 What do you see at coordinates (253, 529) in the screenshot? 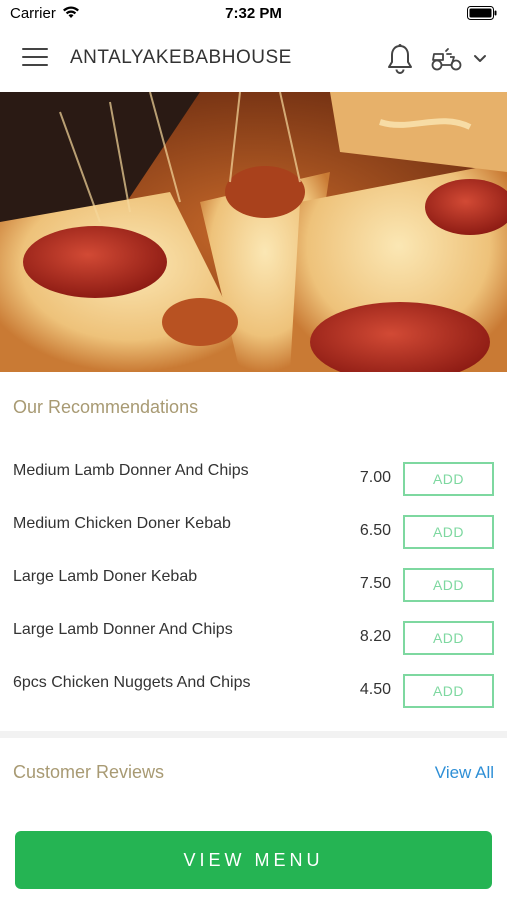
I see `list-item: Medium Chicken Doner Kebab 6.50 ADD` at bounding box center [253, 529].